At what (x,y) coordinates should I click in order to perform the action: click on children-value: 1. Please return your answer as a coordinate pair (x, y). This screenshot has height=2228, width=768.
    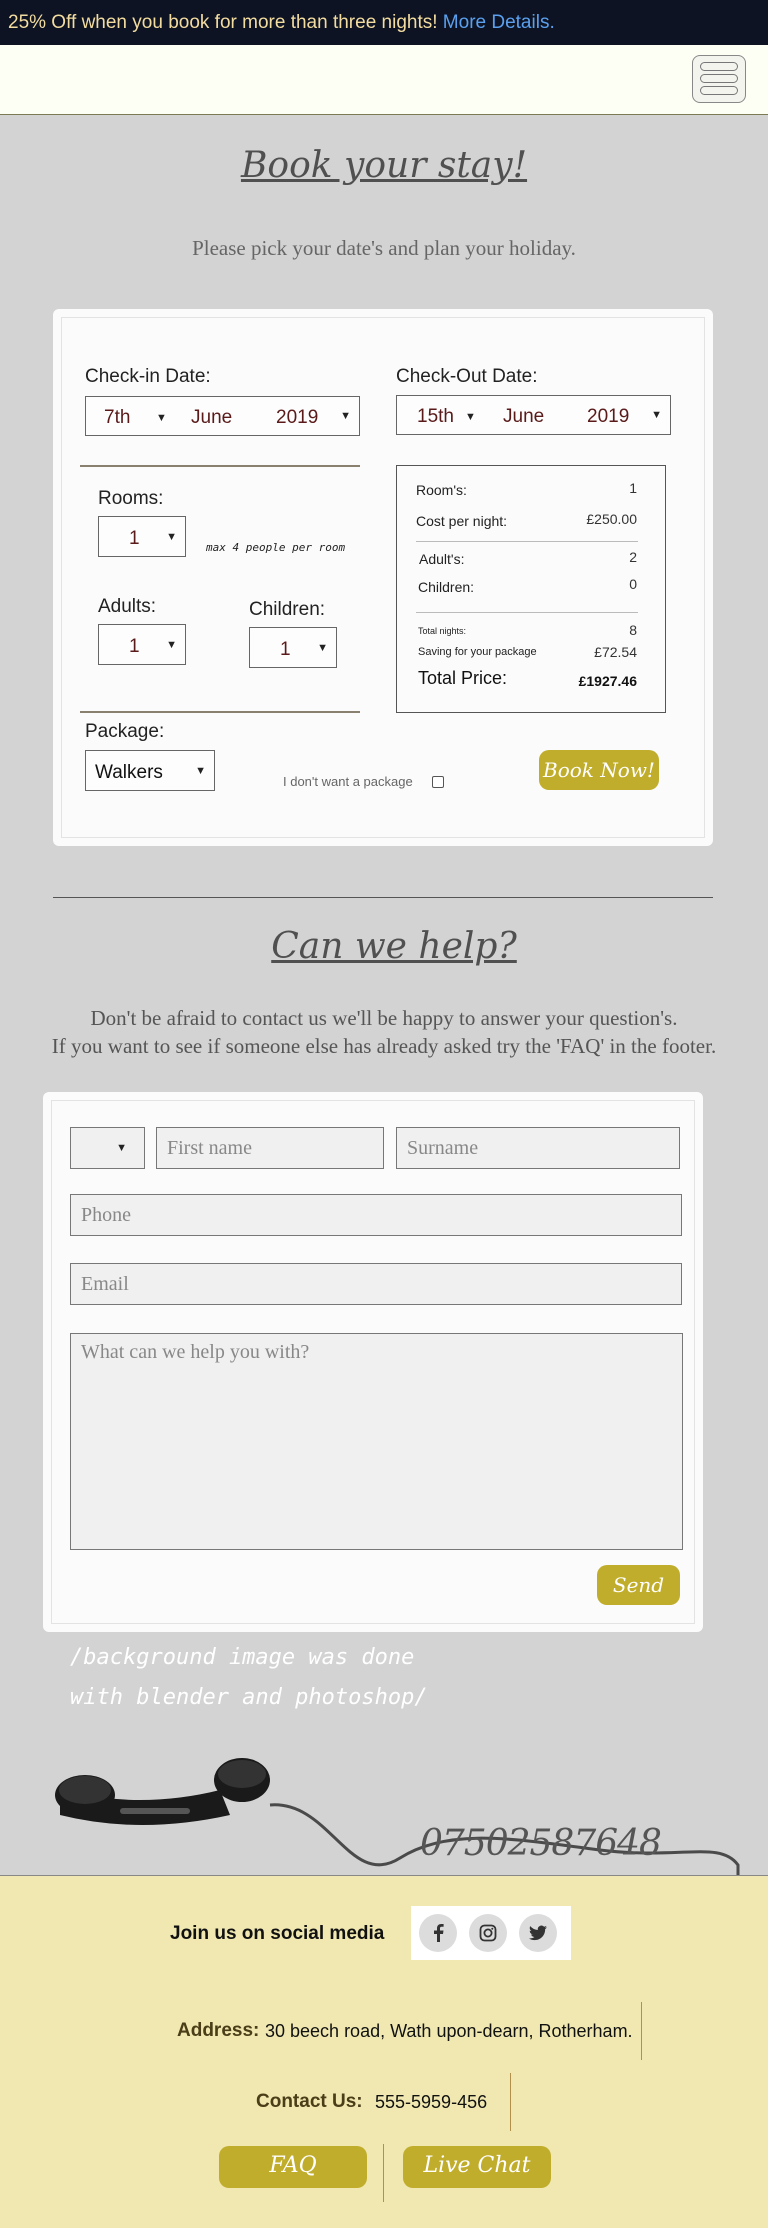
    Looking at the image, I should click on (285, 649).